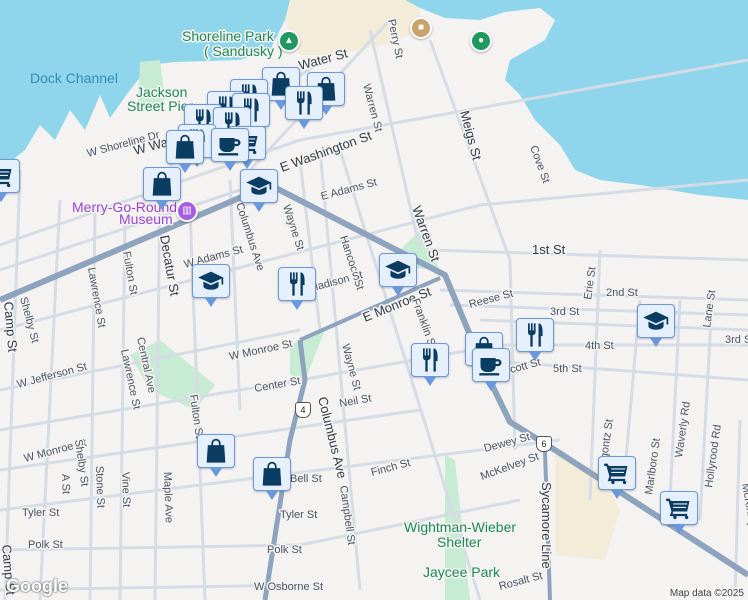  Describe the element at coordinates (288, 587) in the screenshot. I see `street-label: W Osborne St` at that location.